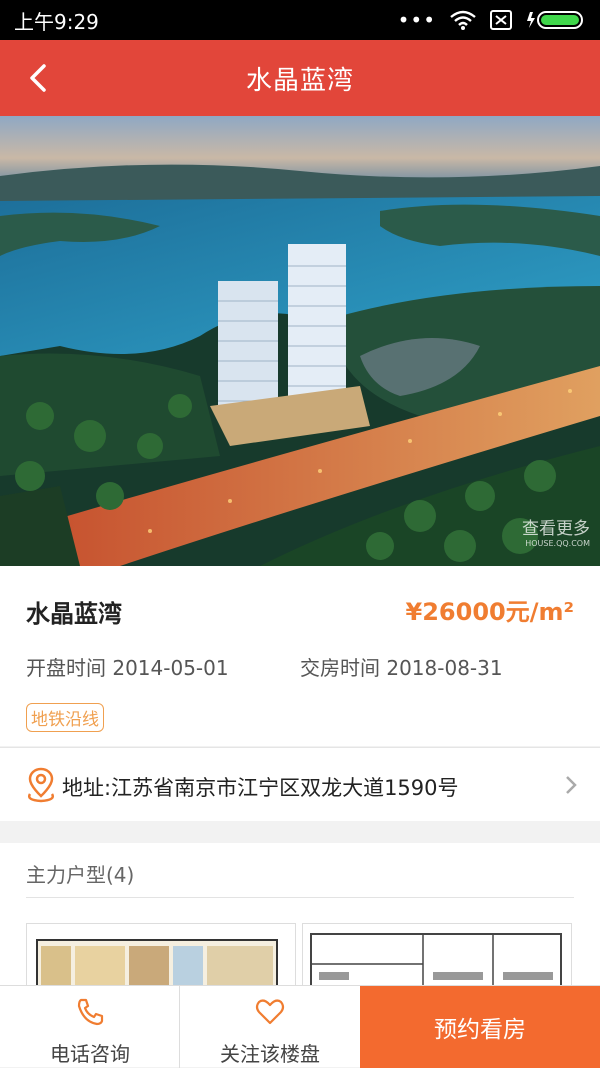 This screenshot has height=1068, width=600. Describe the element at coordinates (300, 897) in the screenshot. I see `divider` at that location.